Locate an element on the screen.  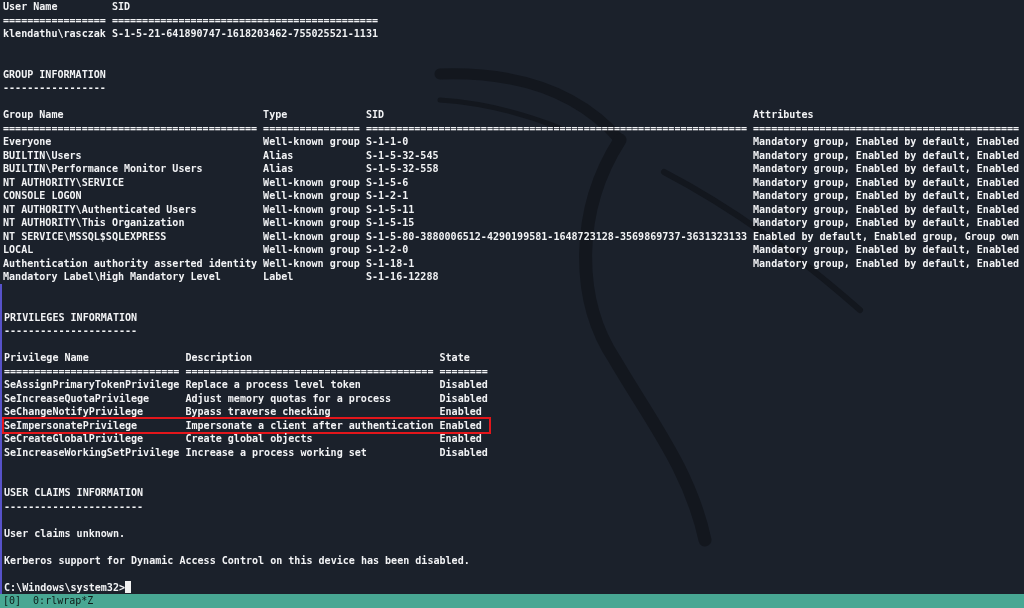
table-cell: Create global objects is located at coordinates (249, 439).